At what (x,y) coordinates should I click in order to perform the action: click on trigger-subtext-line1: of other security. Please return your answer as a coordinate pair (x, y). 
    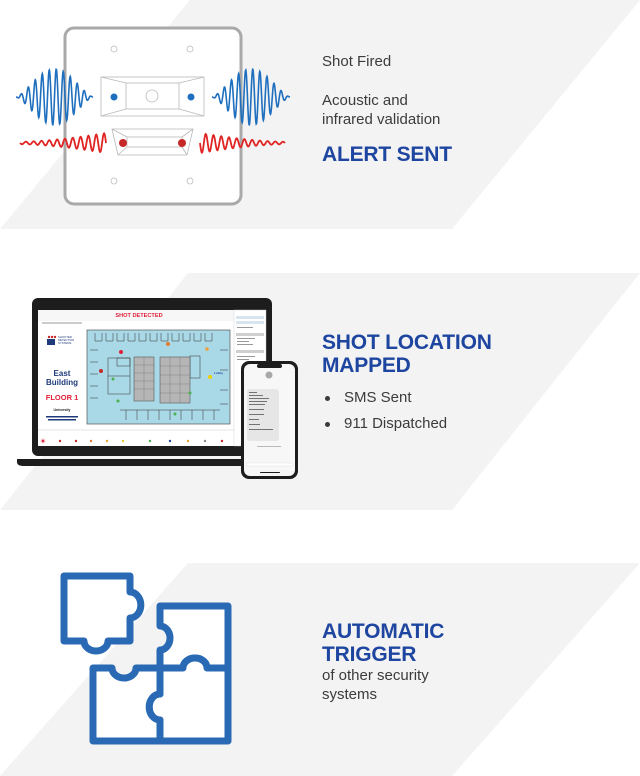
    Looking at the image, I should click on (375, 675).